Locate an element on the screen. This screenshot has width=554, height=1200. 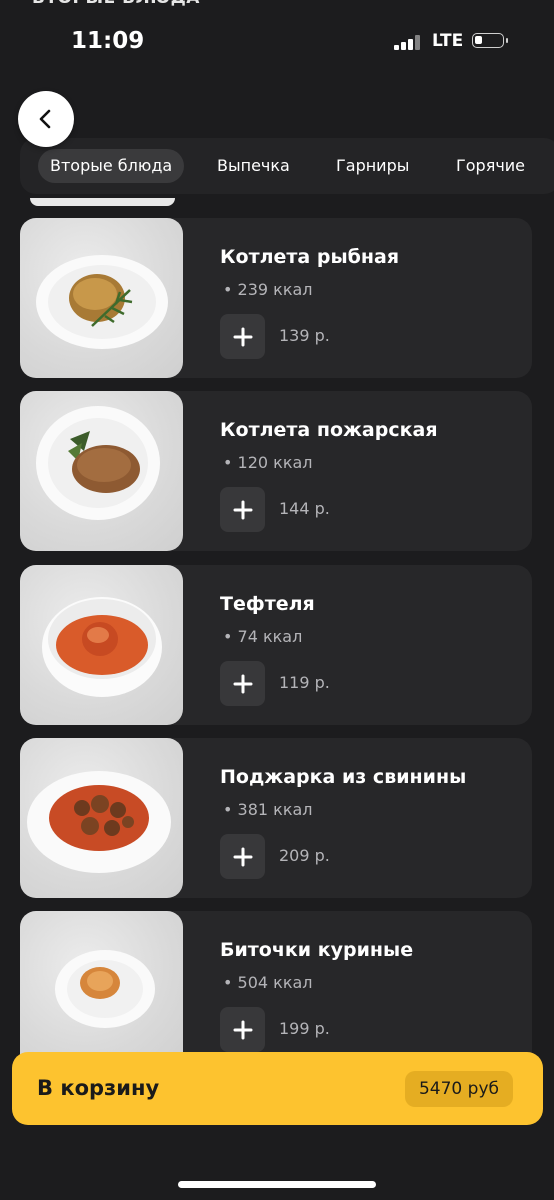
product-name: Котлета пожарская is located at coordinates (329, 430).